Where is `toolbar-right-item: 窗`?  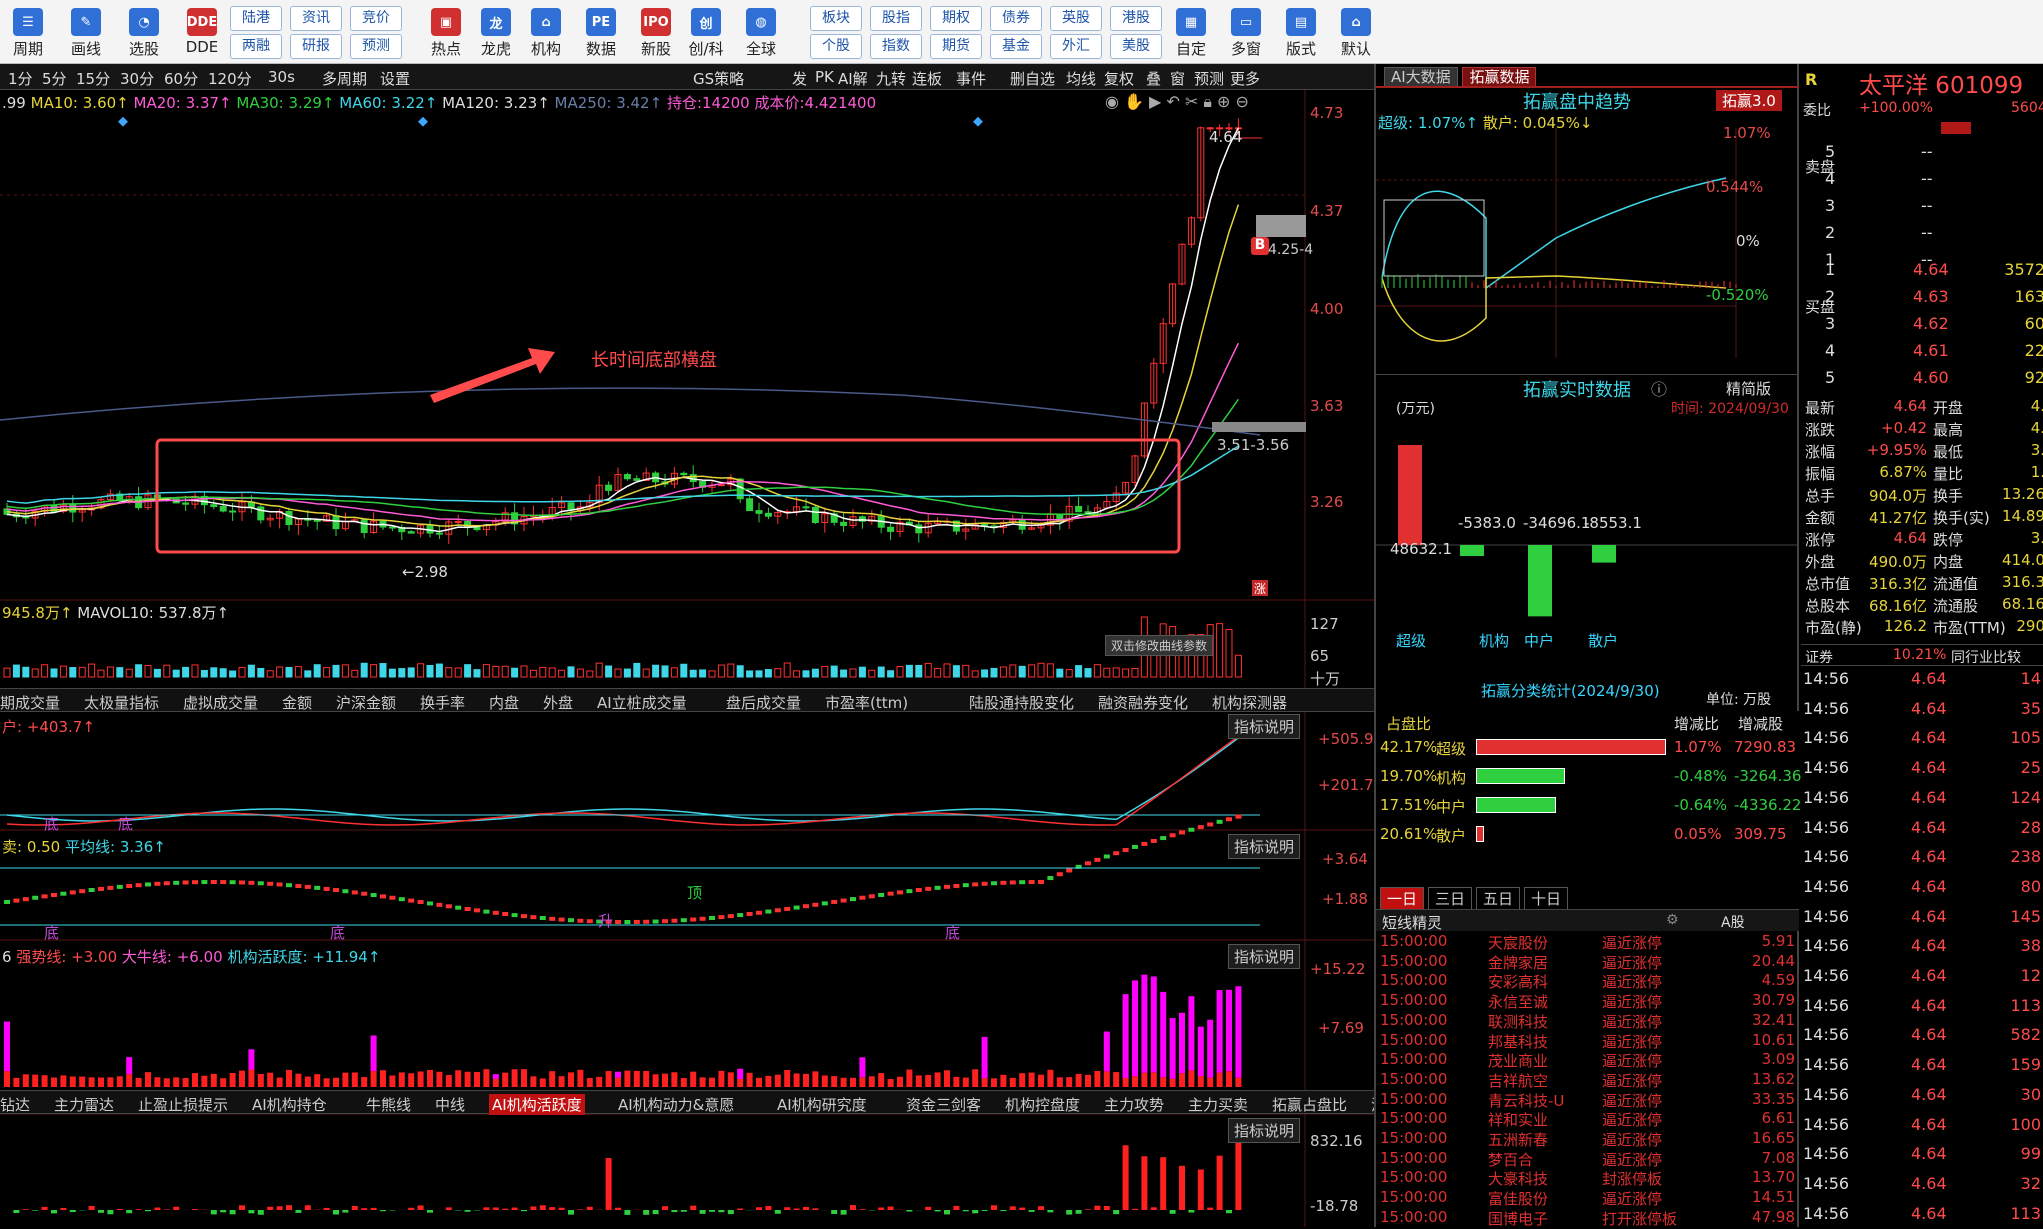
toolbar-right-item: 窗 is located at coordinates (1177, 78).